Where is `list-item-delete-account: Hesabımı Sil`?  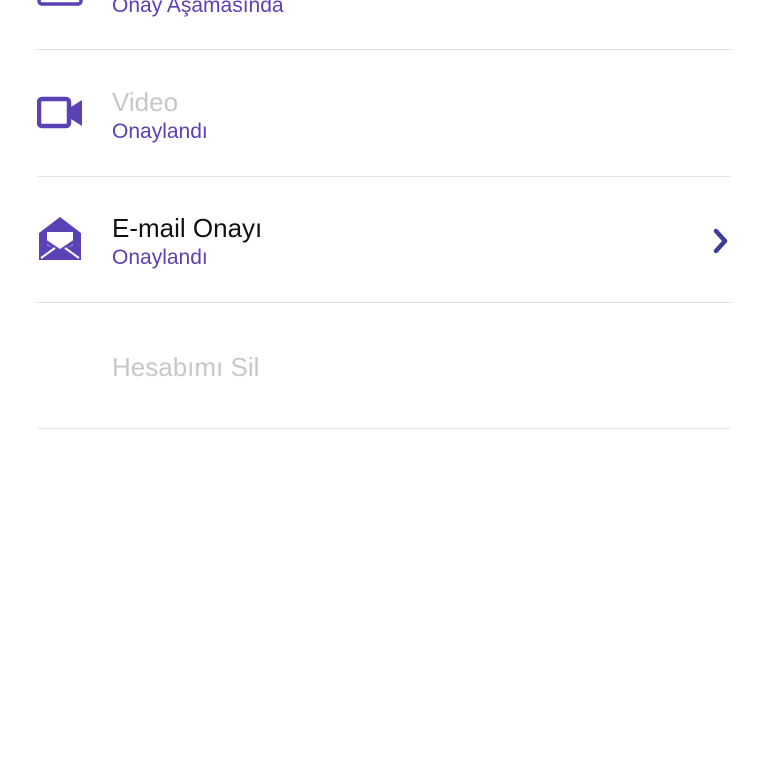 list-item-delete-account: Hesabımı Sil is located at coordinates (384, 366).